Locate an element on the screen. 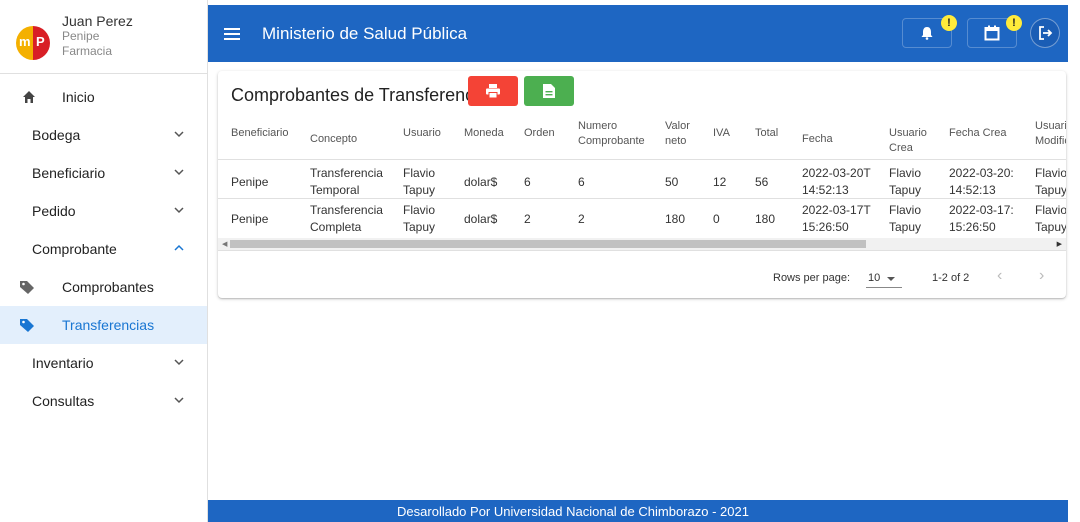  card-title: Comprobantes de Transferencias is located at coordinates (364, 95).